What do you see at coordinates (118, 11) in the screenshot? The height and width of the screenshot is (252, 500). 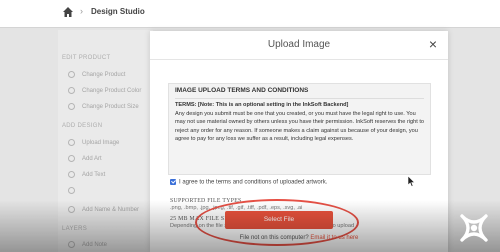 I see `breadcrumb-title: Design Studio` at bounding box center [118, 11].